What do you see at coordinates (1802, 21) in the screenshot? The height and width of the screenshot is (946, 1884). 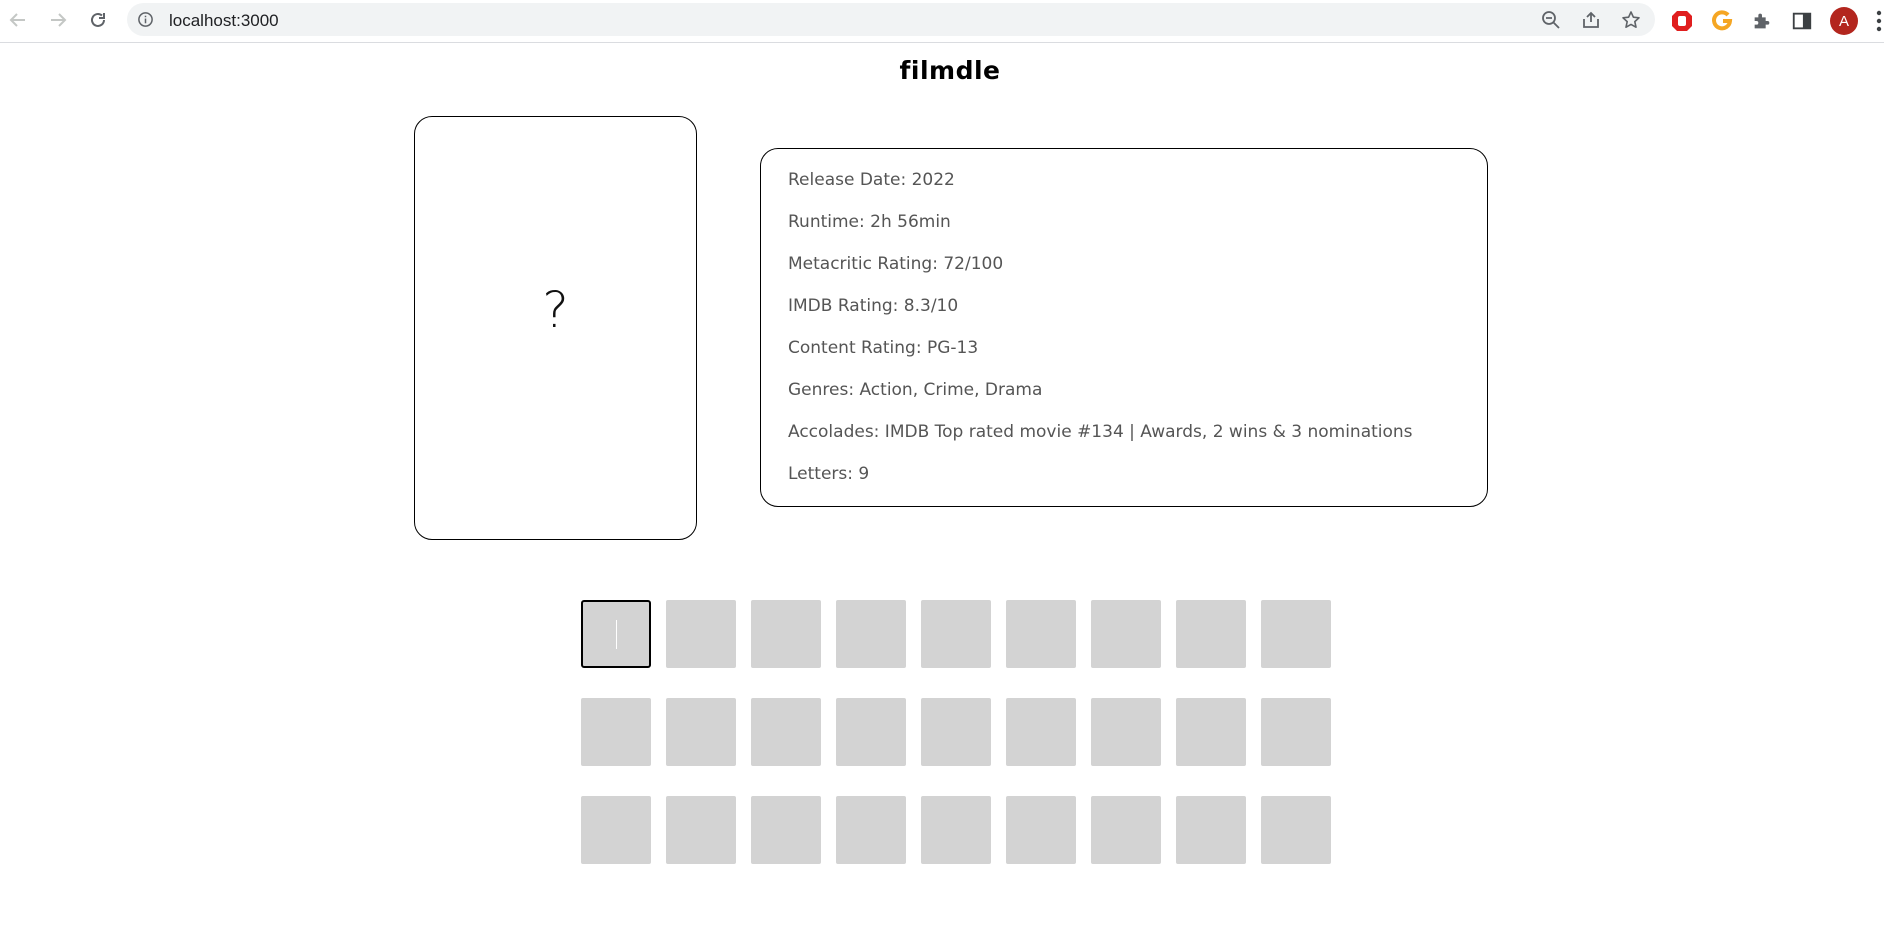 I see `side-panel-icon` at bounding box center [1802, 21].